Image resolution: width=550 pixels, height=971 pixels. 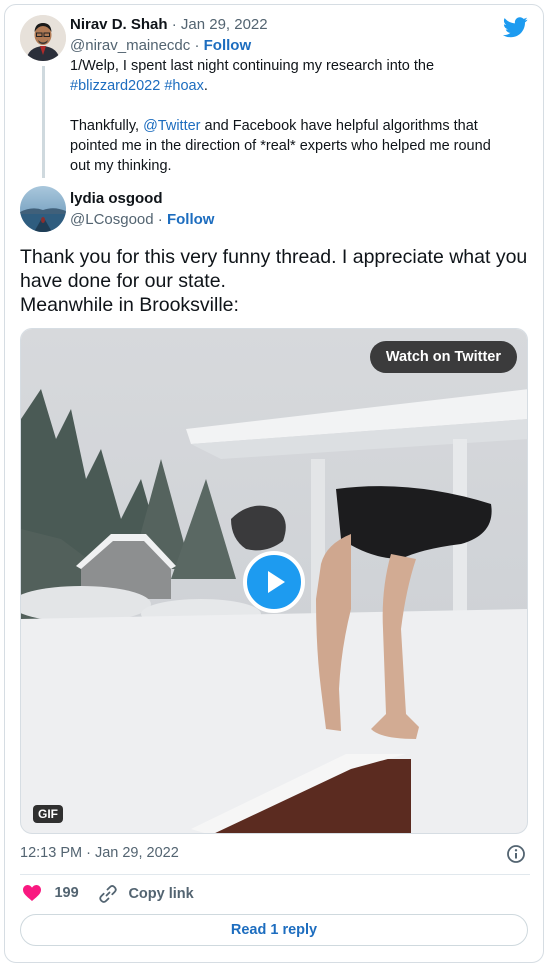 I want to click on like-count: 199, so click(x=66, y=893).